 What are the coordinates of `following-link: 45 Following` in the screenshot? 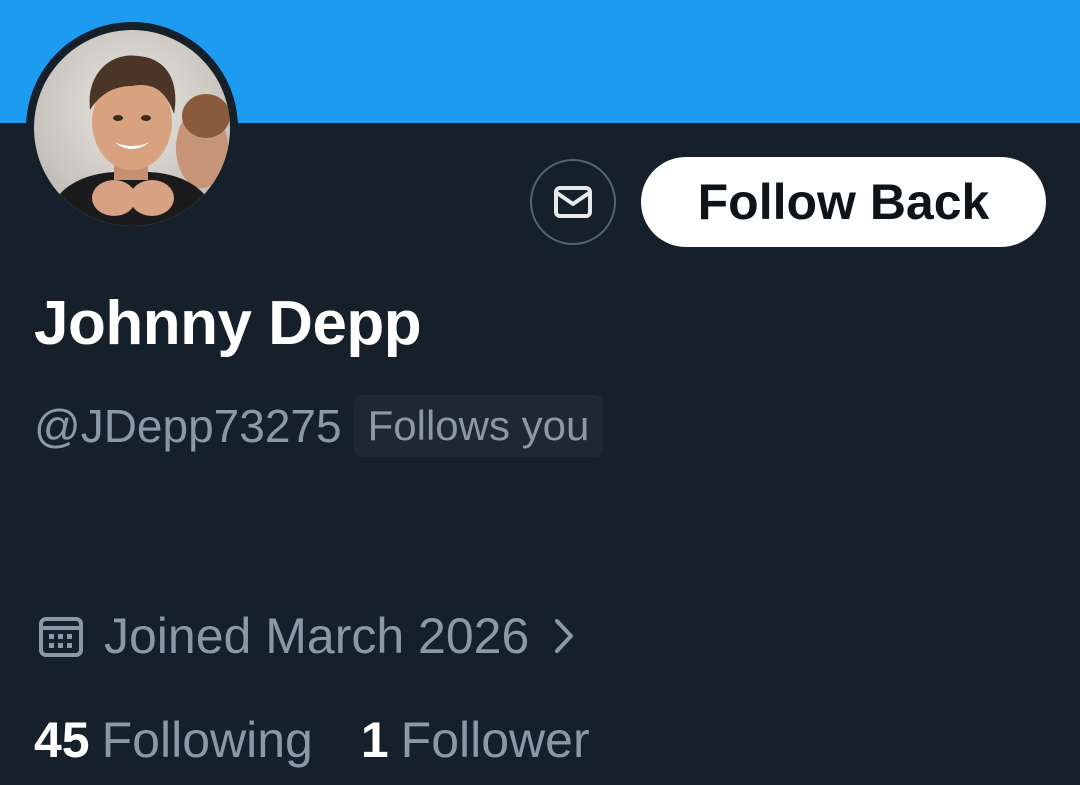 It's located at (173, 740).